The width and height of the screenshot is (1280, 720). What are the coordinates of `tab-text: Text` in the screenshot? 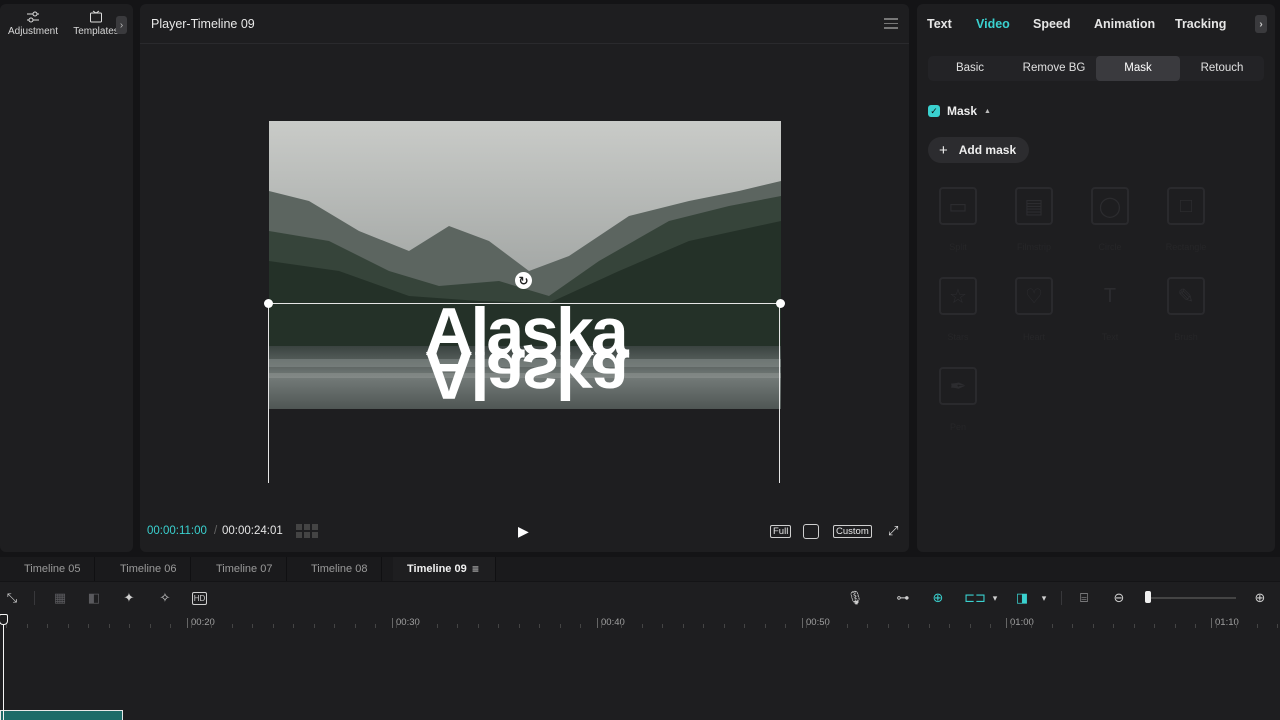 It's located at (939, 24).